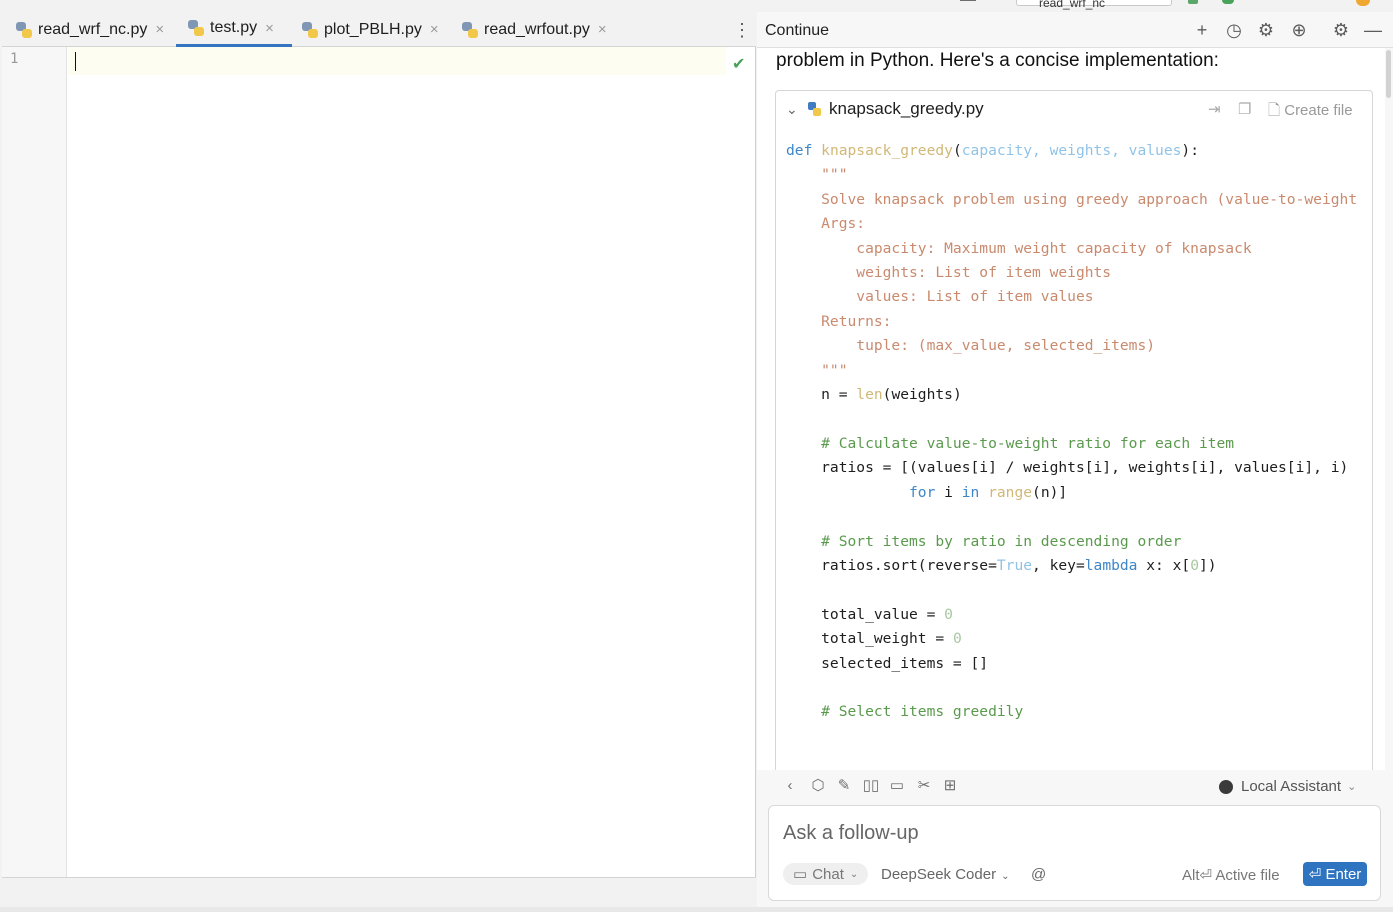  I want to click on run-config-label: read_wrf_nc, so click(1072, 5).